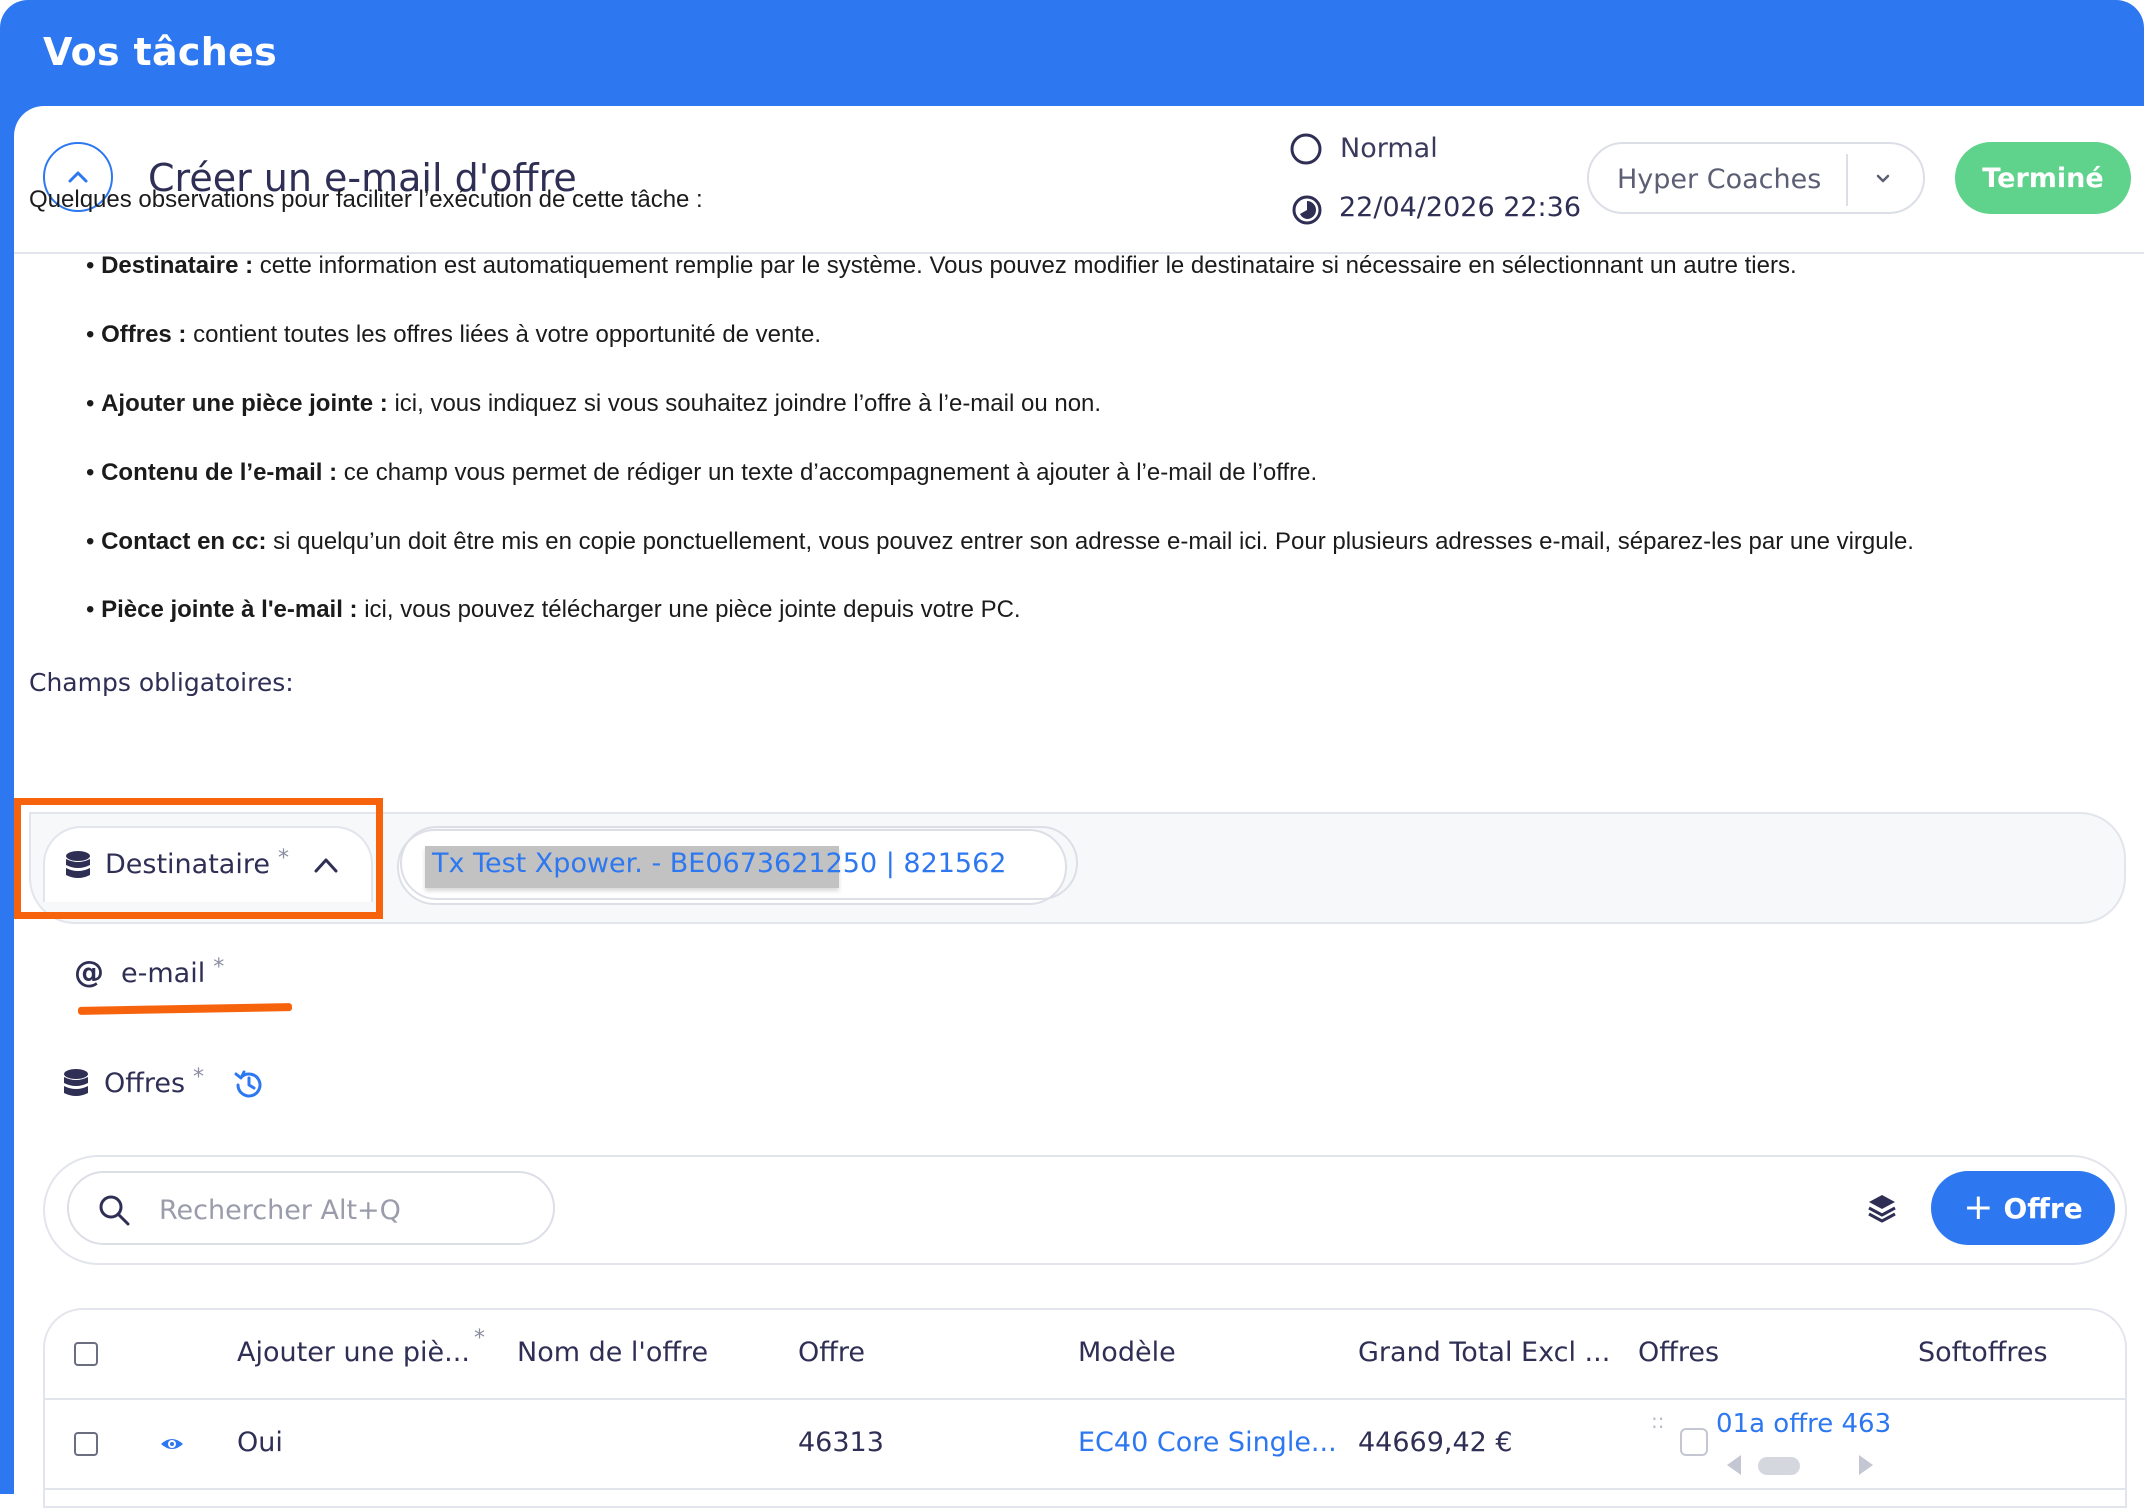 Image resolution: width=2144 pixels, height=1508 pixels. I want to click on circle-outline-icon, so click(1306, 149).